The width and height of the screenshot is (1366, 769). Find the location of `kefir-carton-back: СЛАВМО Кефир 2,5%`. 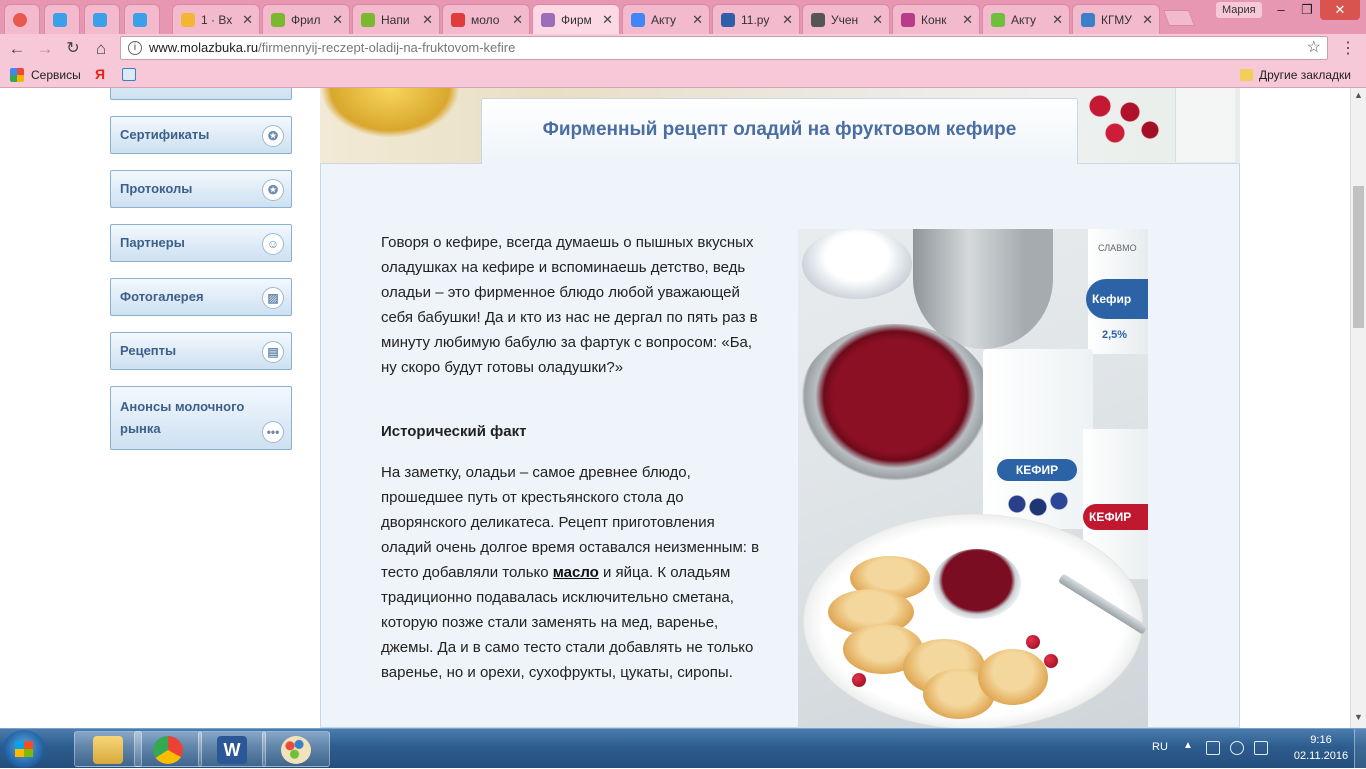

kefir-carton-back: СЛАВМО Кефир 2,5% is located at coordinates (1117, 291).